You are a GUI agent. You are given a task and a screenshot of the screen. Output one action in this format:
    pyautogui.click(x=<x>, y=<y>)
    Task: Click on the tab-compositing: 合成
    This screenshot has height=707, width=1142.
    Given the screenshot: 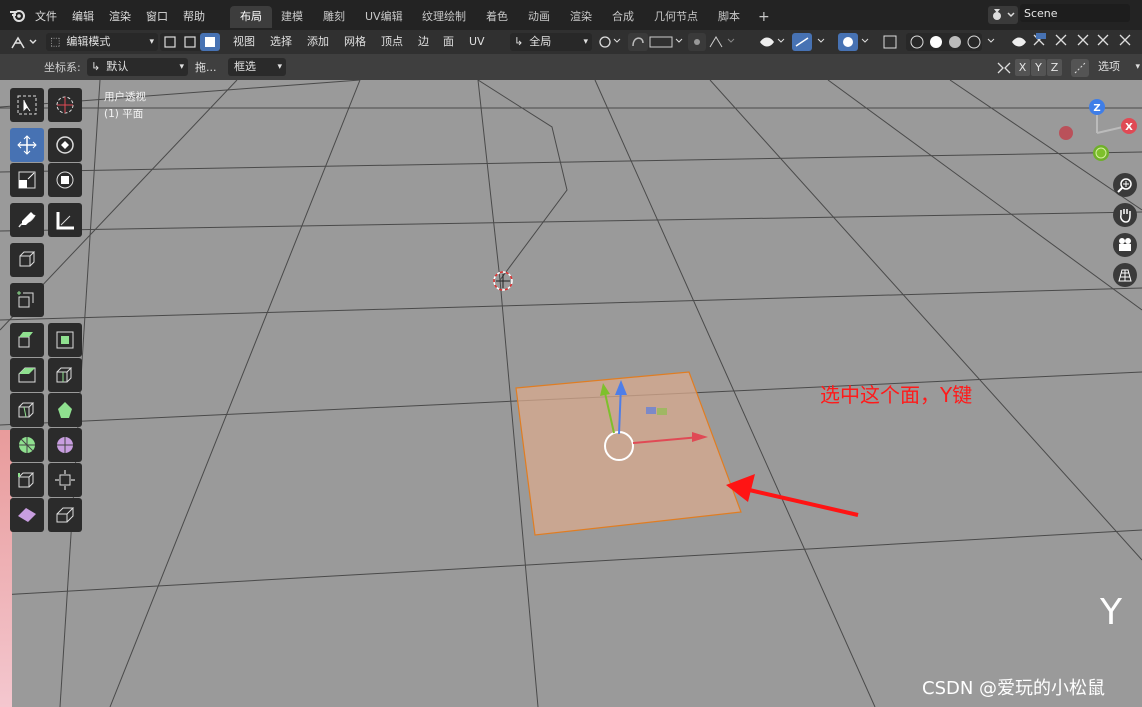 What is the action you would take?
    pyautogui.click(x=623, y=17)
    